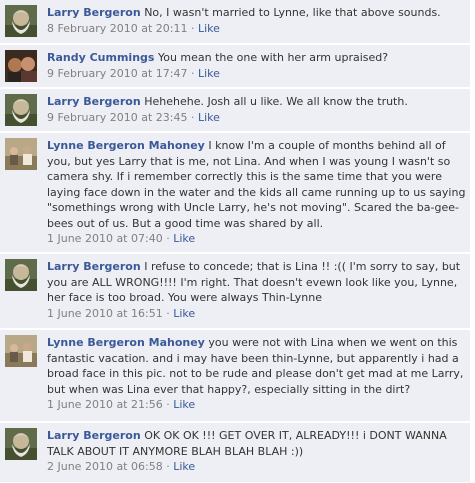 Image resolution: width=475 pixels, height=483 pixels. Describe the element at coordinates (256, 405) in the screenshot. I see `comment-meta: 1 June 2010 at 21:56 · Like` at that location.